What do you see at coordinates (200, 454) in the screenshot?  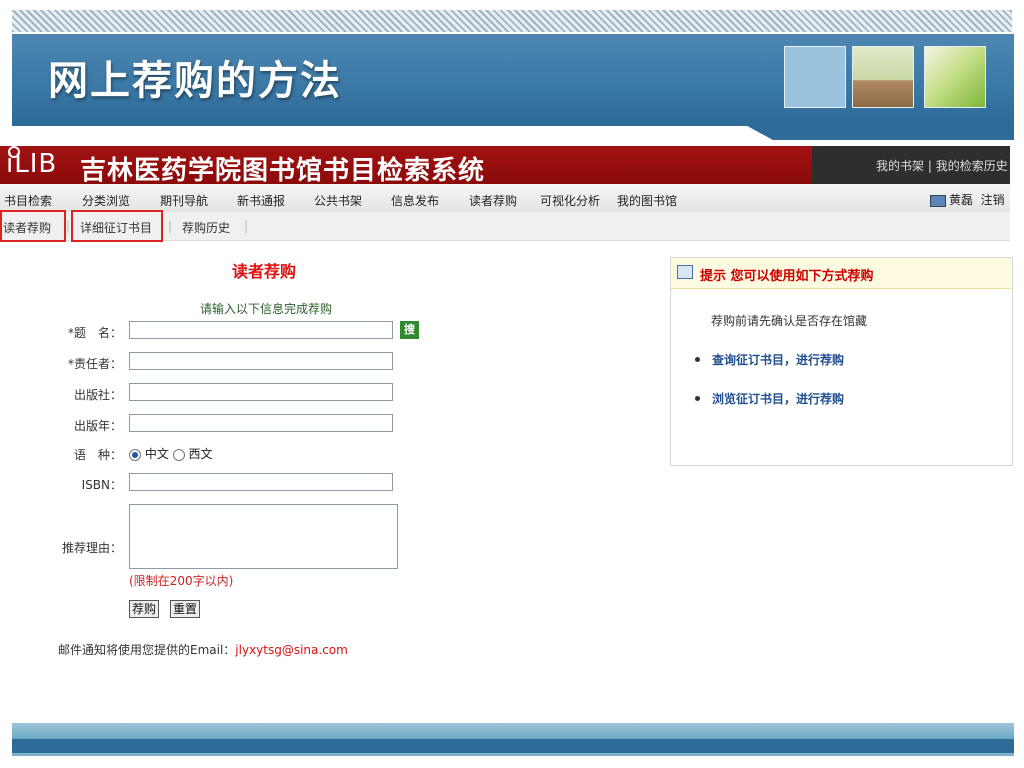 I see `radio-western-label: 西文` at bounding box center [200, 454].